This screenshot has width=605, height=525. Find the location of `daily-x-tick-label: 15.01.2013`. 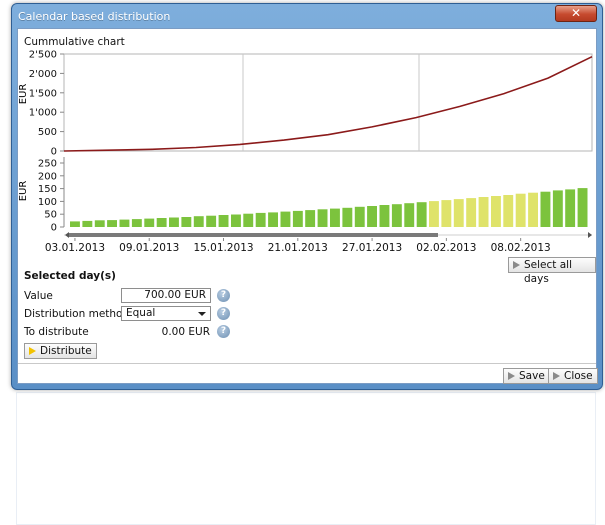

daily-x-tick-label: 15.01.2013 is located at coordinates (223, 248).